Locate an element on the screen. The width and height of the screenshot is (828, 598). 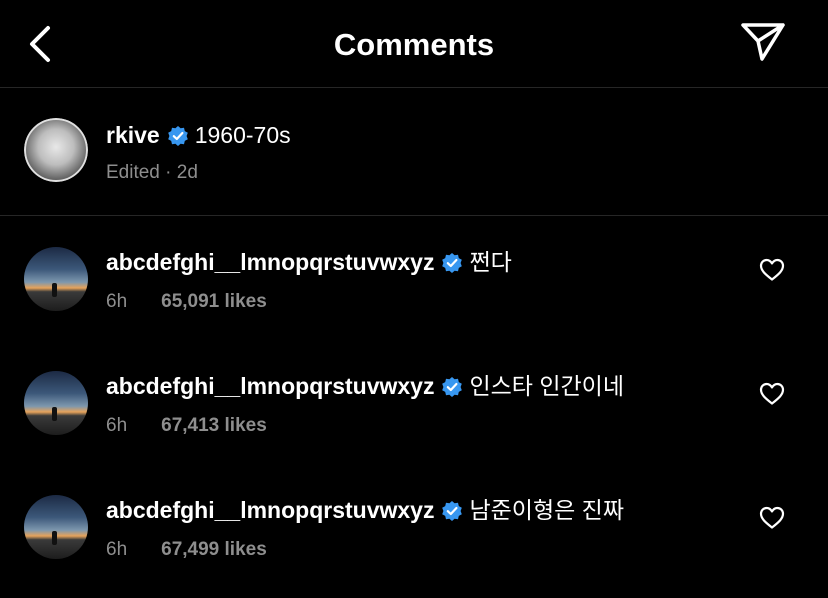
comment-text: 인스타 인간이네 is located at coordinates (546, 386).